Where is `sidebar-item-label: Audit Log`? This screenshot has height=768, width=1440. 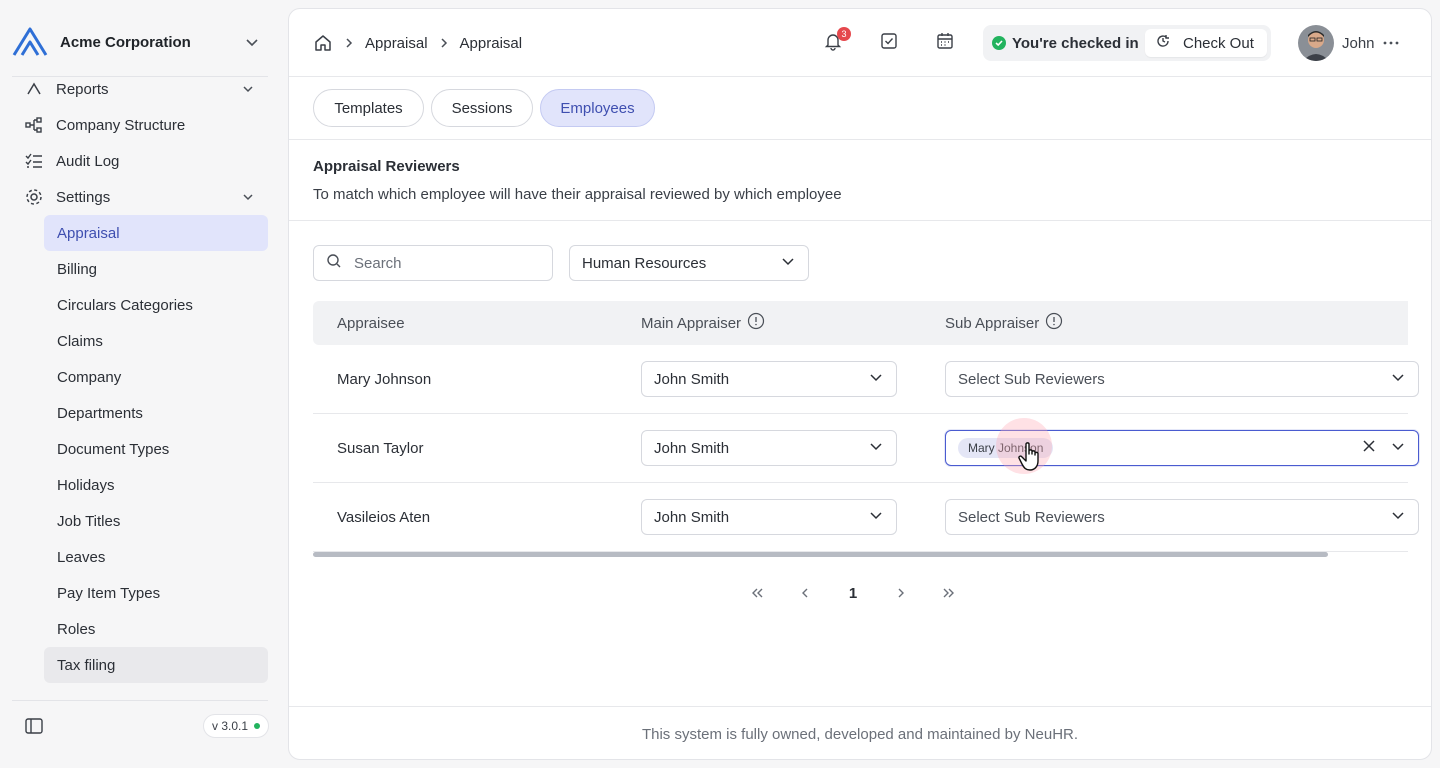
sidebar-item-label: Audit Log is located at coordinates (88, 161).